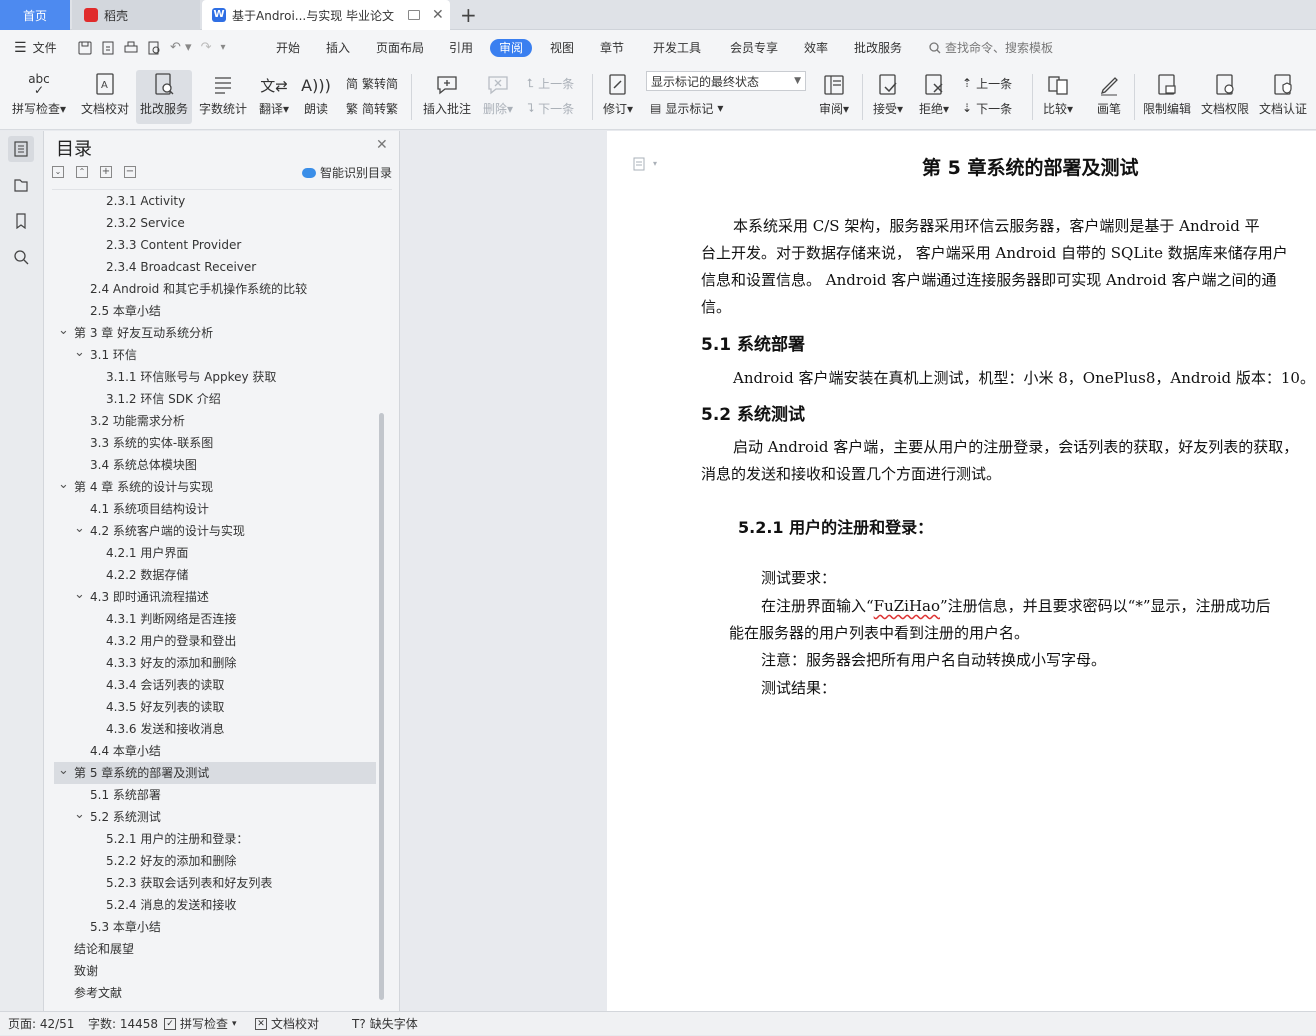 The image size is (1316, 1036). I want to click on read-aloud-button: A))) 朗读, so click(316, 97).